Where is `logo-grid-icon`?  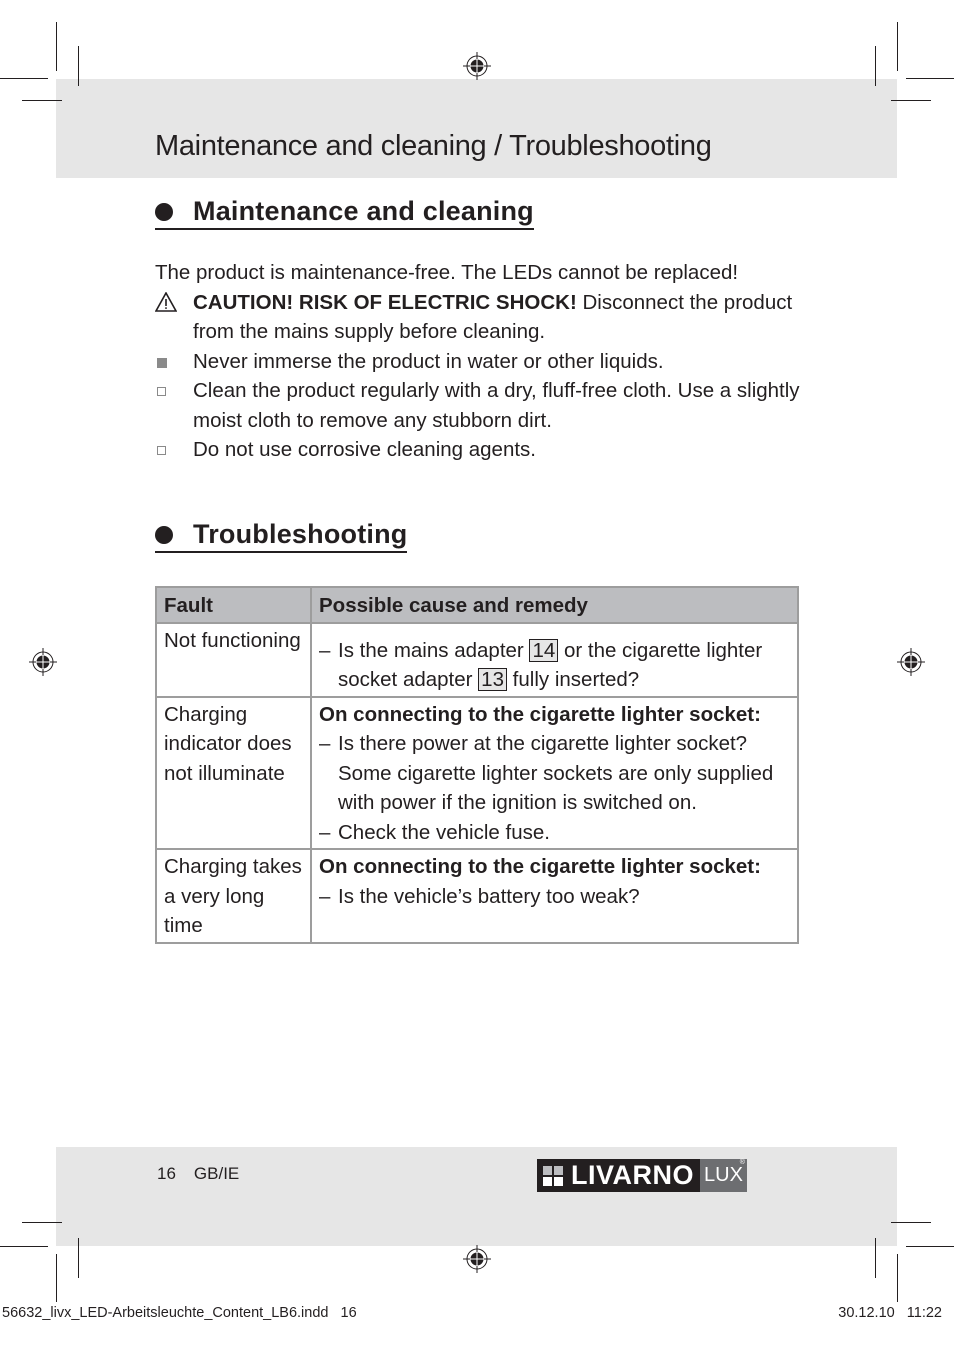
logo-grid-icon is located at coordinates (553, 1175).